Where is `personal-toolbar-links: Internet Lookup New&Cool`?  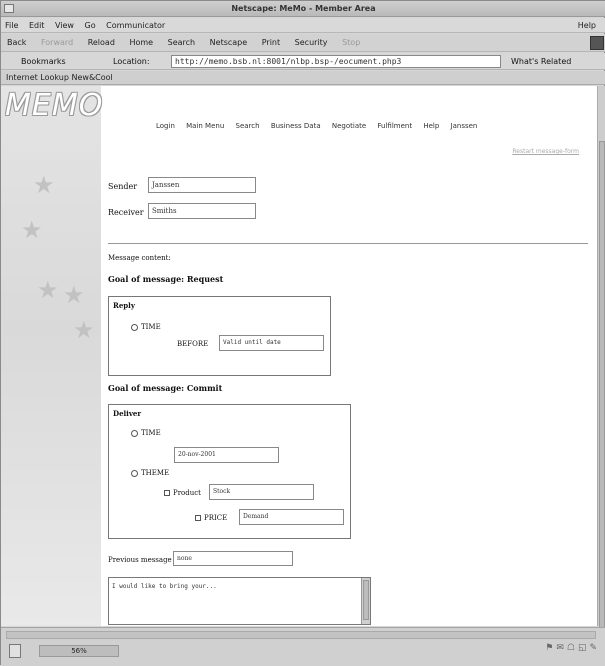 personal-toolbar-links: Internet Lookup New&Cool is located at coordinates (59, 77).